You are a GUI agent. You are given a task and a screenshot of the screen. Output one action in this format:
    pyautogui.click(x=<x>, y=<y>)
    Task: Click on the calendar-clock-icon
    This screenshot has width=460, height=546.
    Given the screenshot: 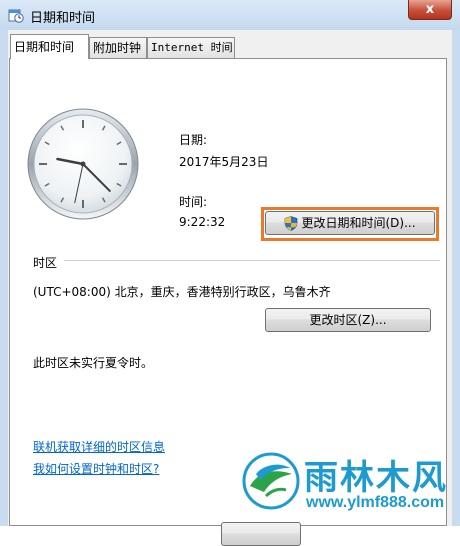 What is the action you would take?
    pyautogui.click(x=16, y=16)
    